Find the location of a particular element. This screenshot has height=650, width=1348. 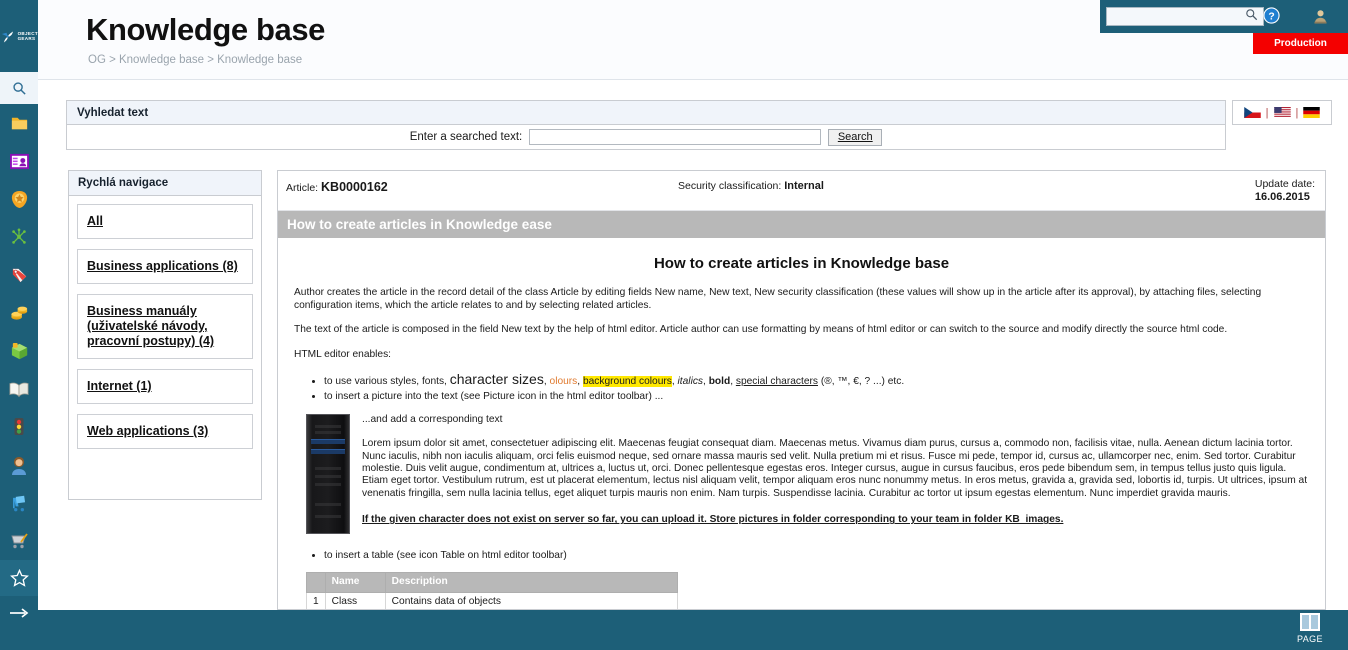

search-panel-title: Vyhledat text is located at coordinates (646, 113).